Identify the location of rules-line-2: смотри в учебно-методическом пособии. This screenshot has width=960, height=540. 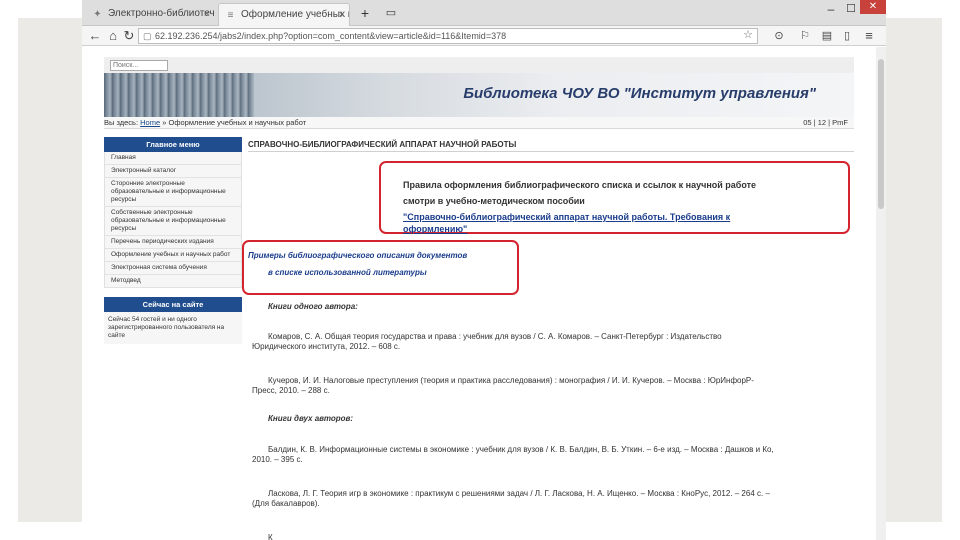
(494, 201).